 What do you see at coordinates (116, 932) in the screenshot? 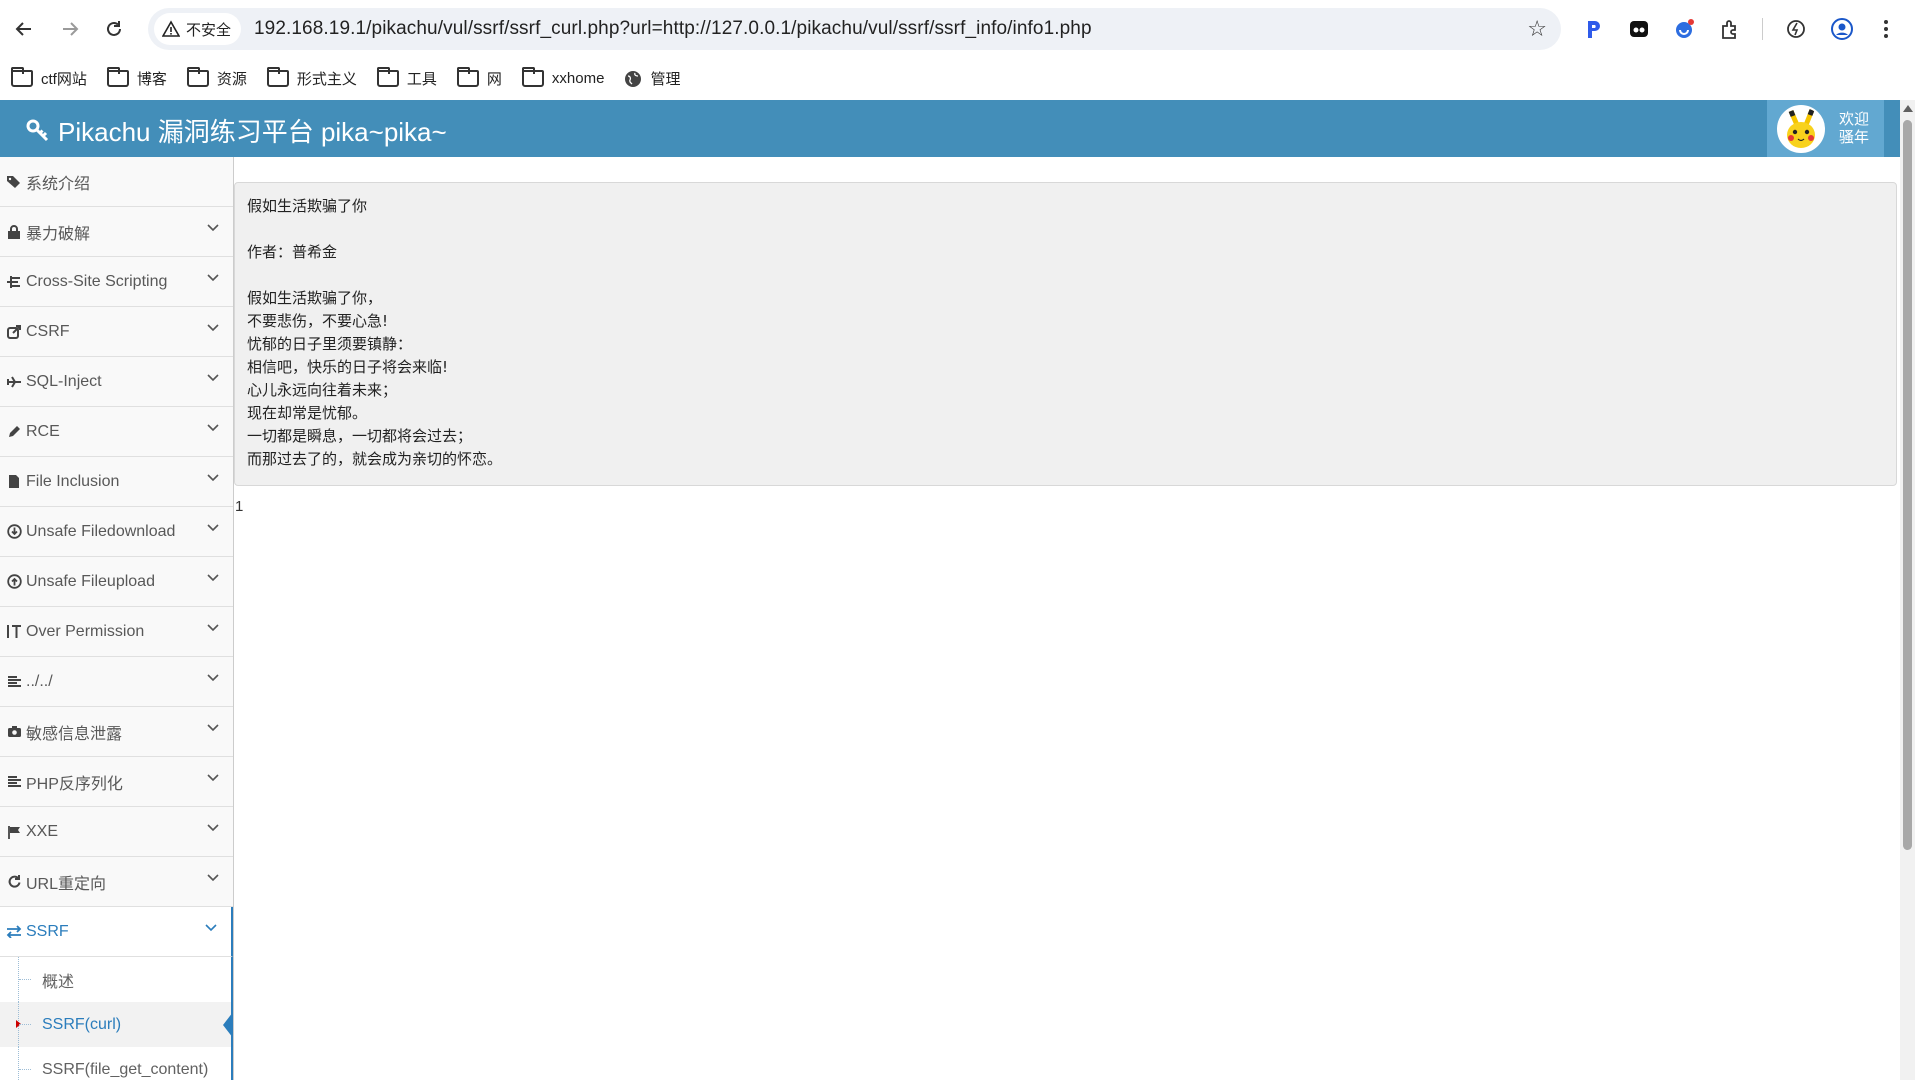
I see `sidebar-item-ssrf: SSRF` at bounding box center [116, 932].